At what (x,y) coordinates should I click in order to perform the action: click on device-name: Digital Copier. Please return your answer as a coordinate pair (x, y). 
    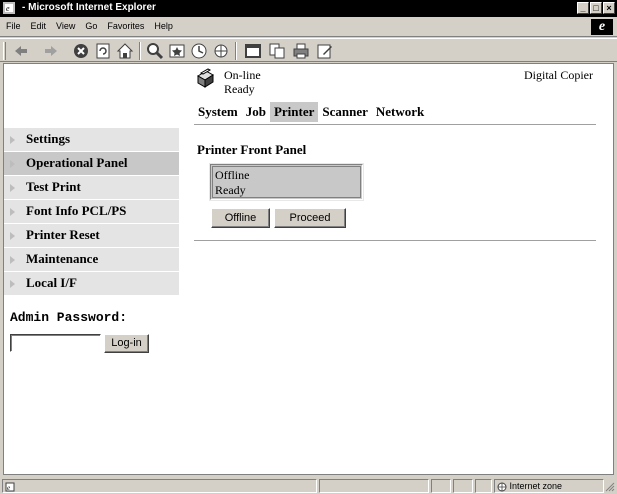
    Looking at the image, I should click on (558, 75).